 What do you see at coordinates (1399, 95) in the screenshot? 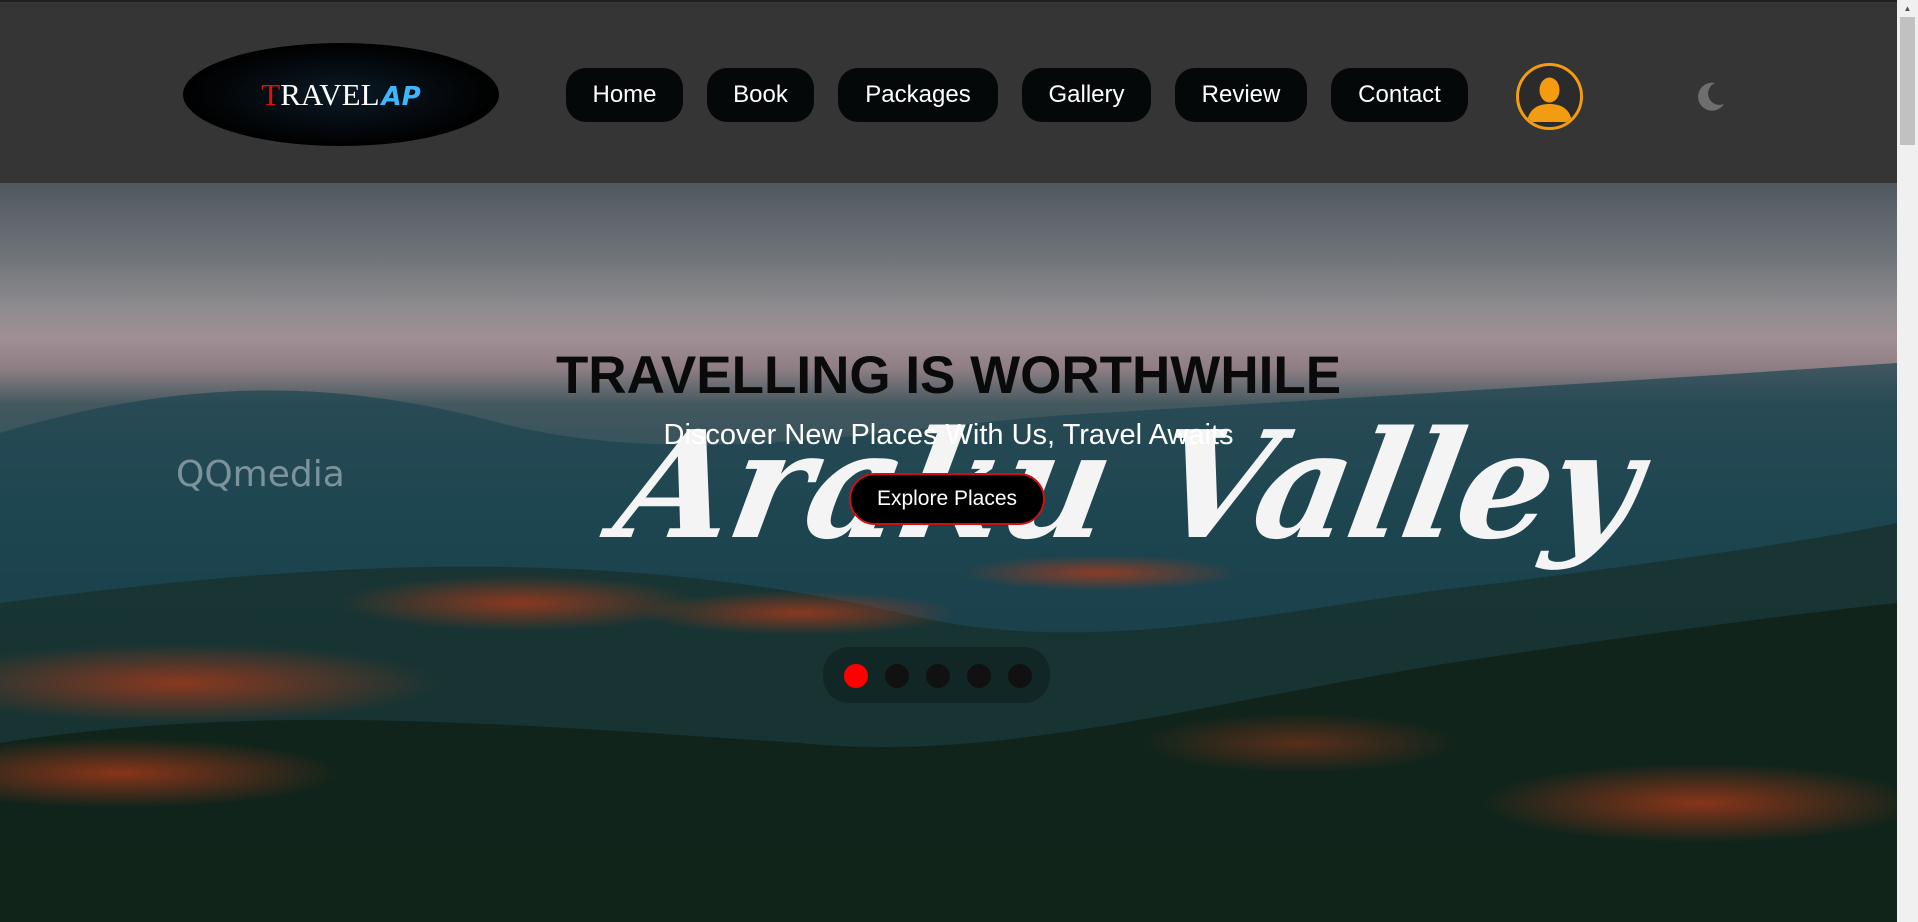
I see `nav-contact: Contact` at bounding box center [1399, 95].